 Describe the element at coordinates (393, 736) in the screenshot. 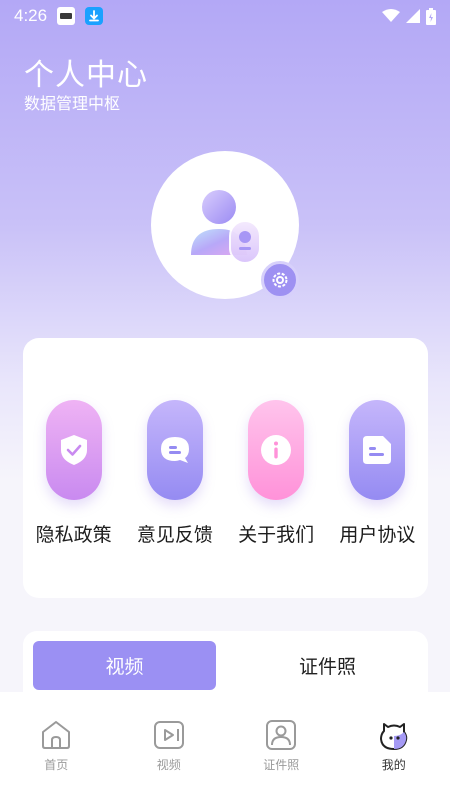

I see `profile-icon` at that location.